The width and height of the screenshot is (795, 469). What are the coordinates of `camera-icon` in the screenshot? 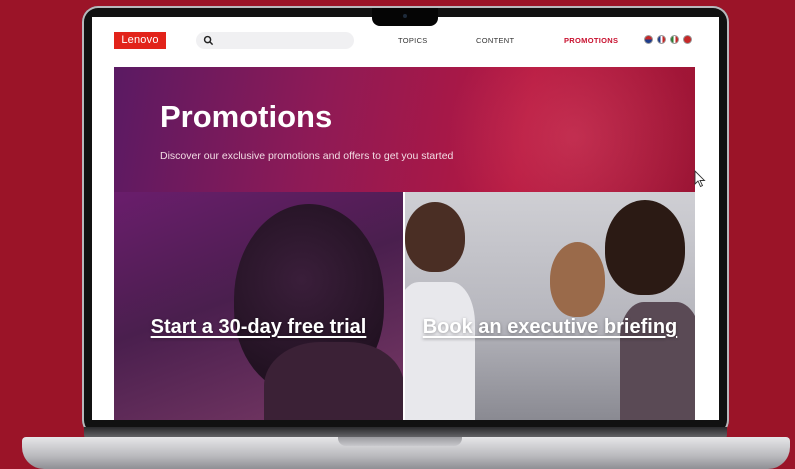 It's located at (405, 16).